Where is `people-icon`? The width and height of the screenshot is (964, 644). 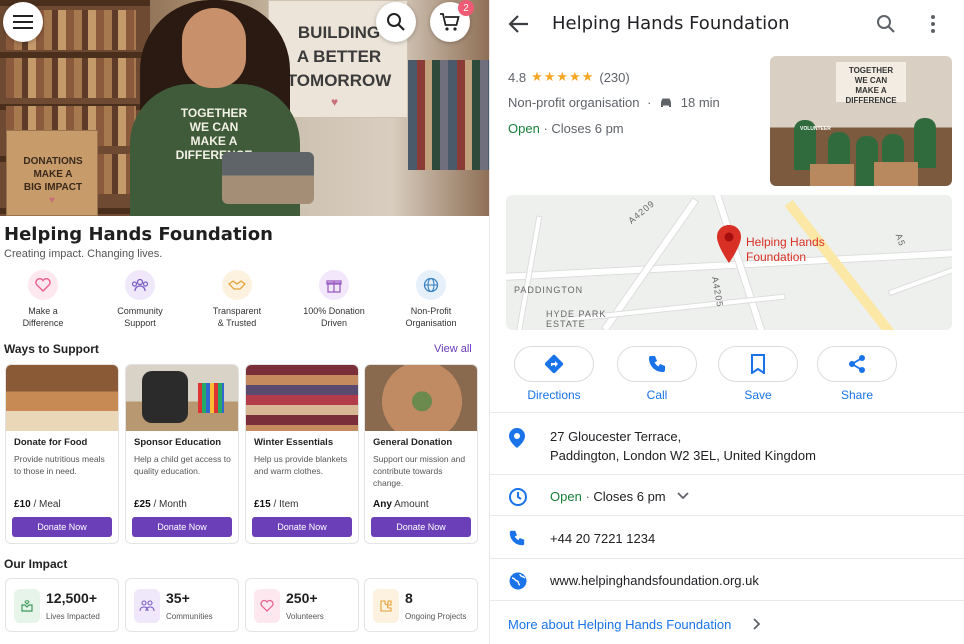
people-icon is located at coordinates (147, 606).